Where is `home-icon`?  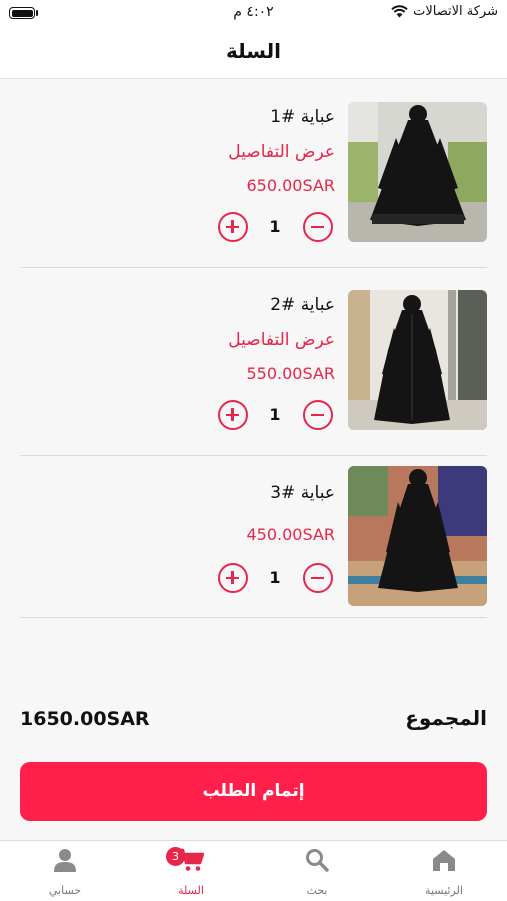 home-icon is located at coordinates (444, 860).